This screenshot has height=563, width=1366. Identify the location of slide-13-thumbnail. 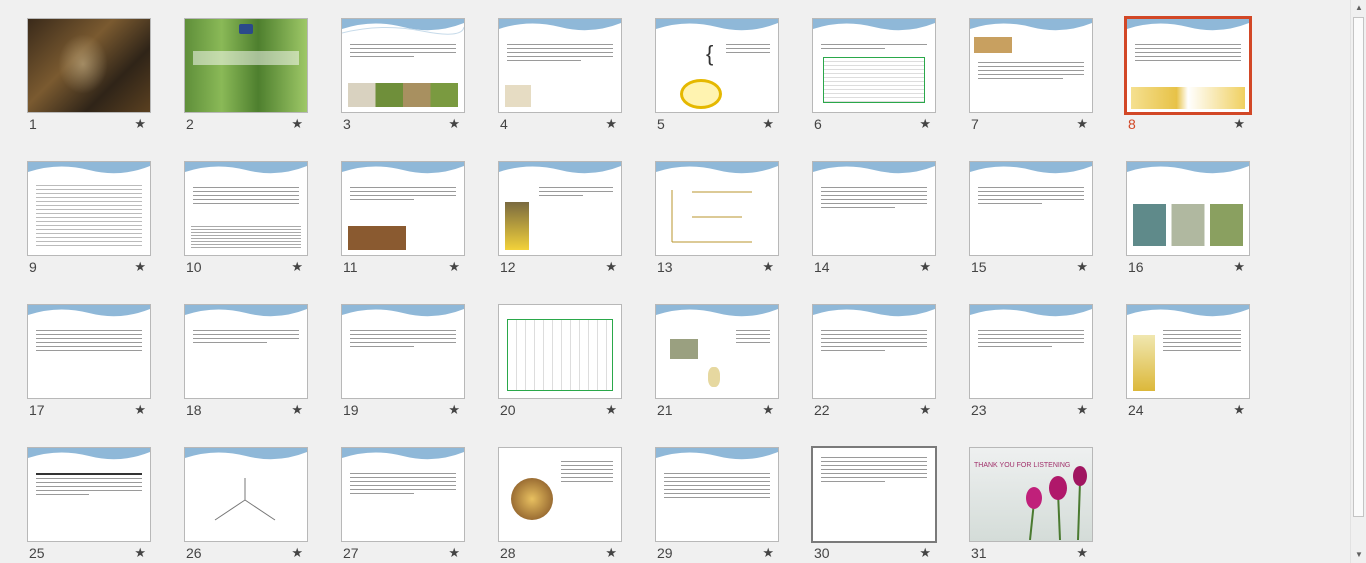
(717, 208).